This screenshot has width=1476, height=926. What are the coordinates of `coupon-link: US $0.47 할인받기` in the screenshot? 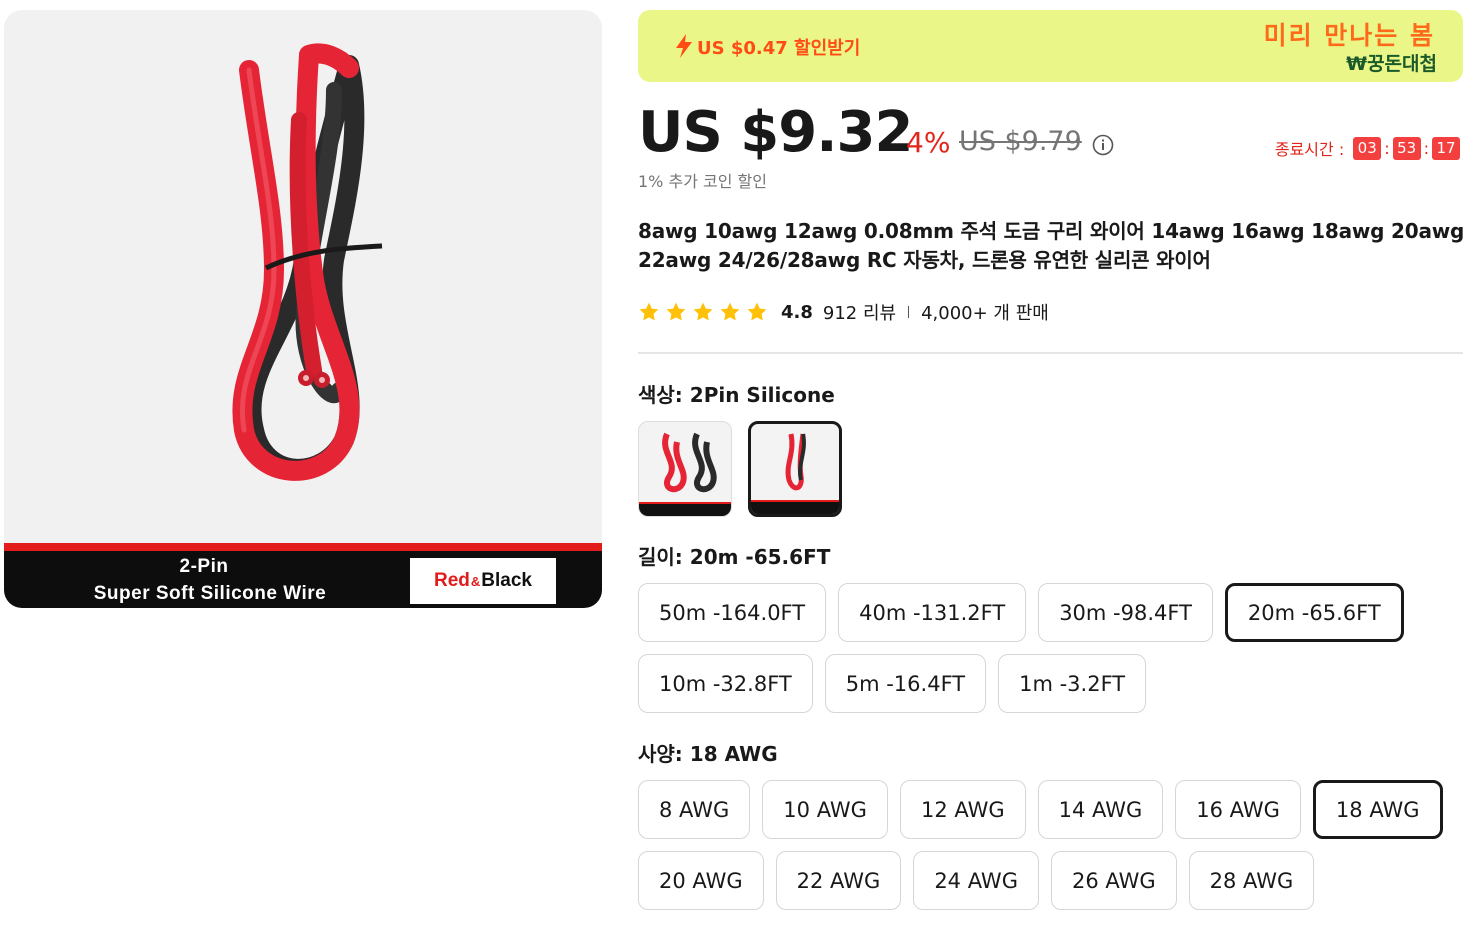 It's located at (778, 47).